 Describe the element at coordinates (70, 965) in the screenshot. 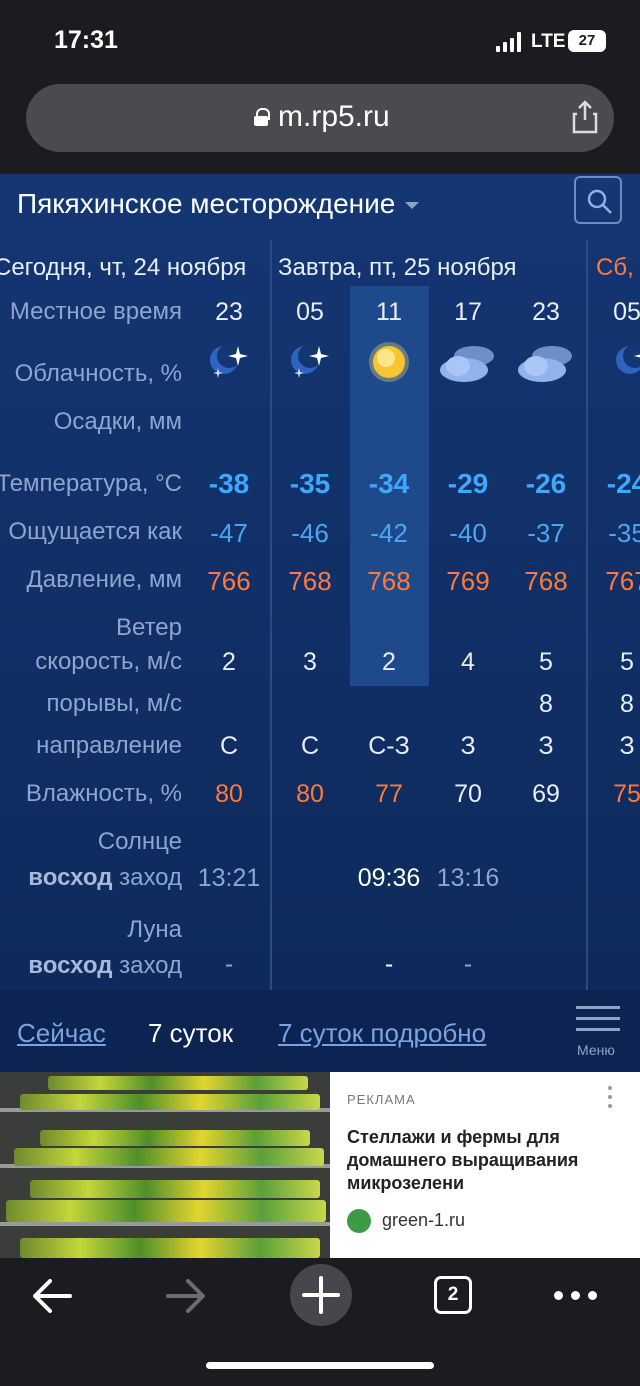

I see `label-moonrise: восход` at that location.